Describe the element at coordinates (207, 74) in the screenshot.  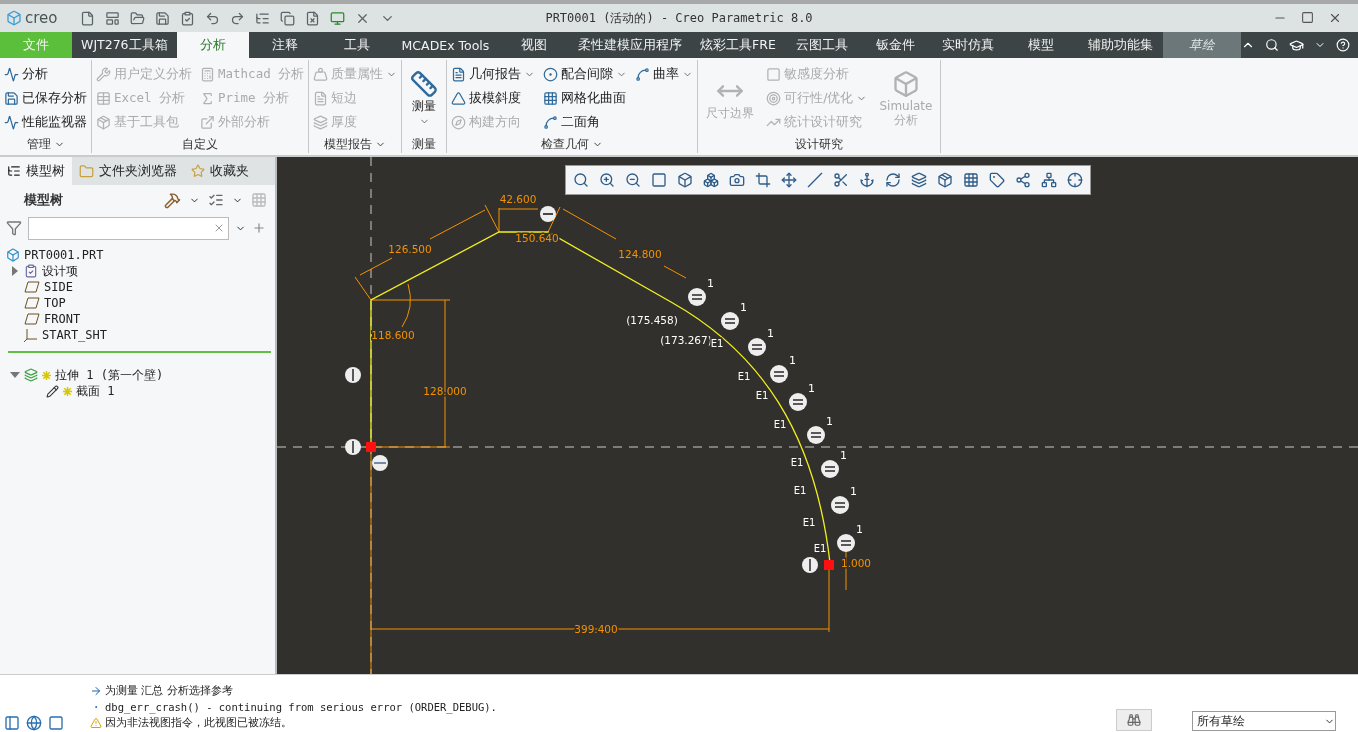
I see `calculator-icon` at that location.